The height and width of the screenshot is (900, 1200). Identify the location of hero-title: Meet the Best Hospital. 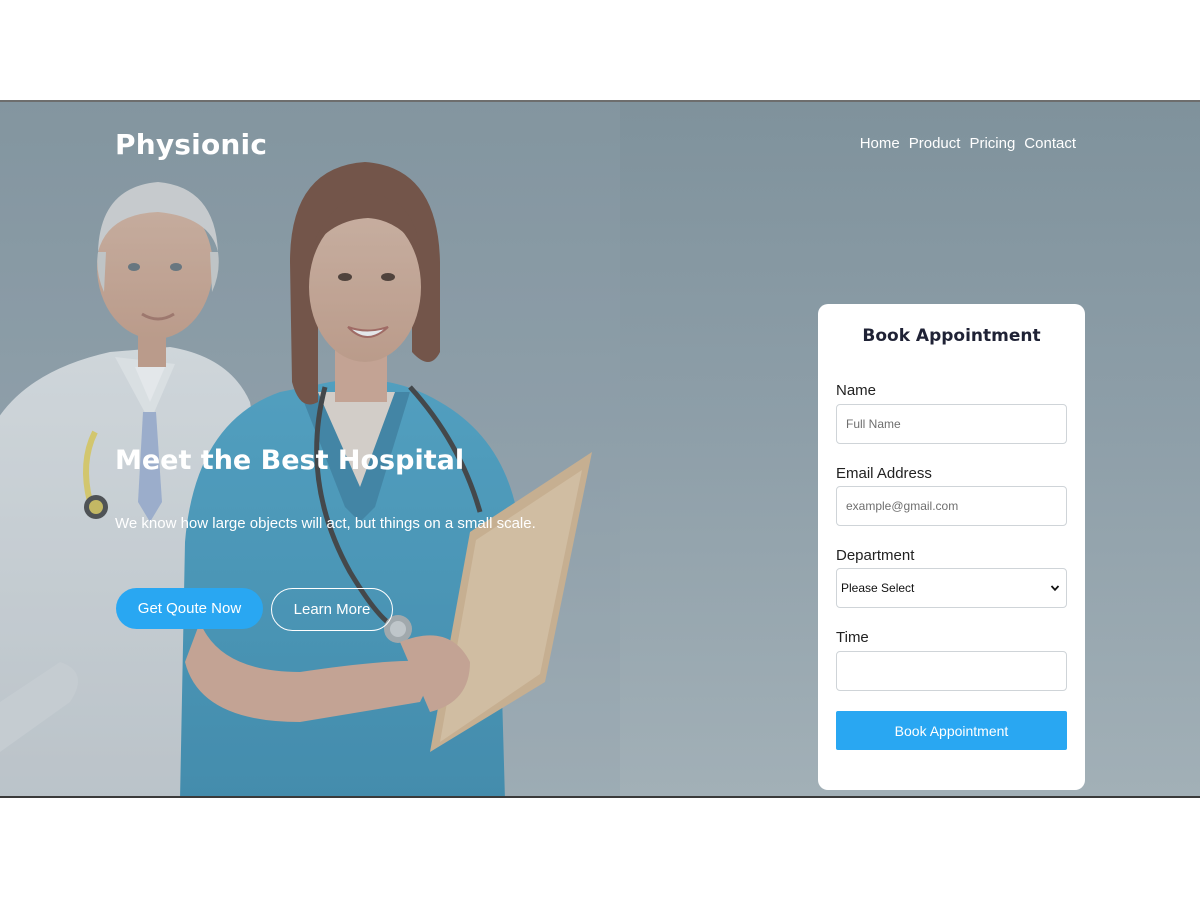
(290, 460).